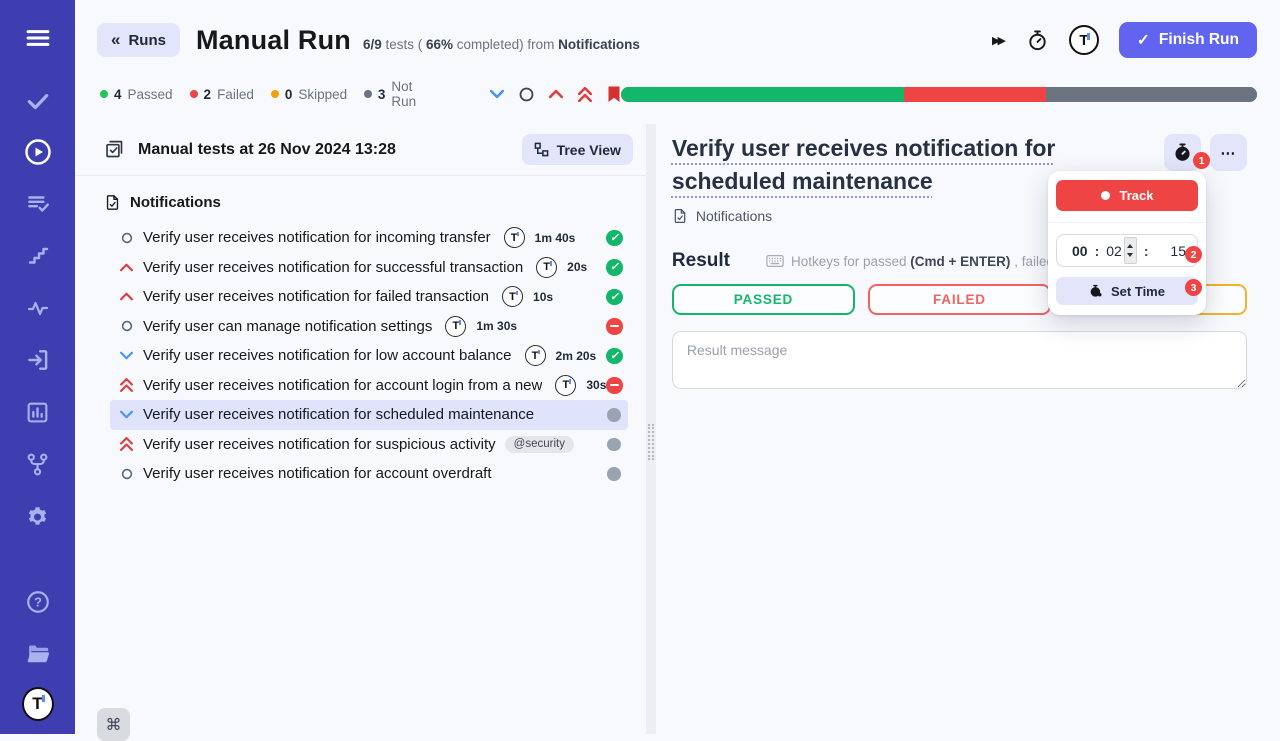  Describe the element at coordinates (267, 149) in the screenshot. I see `run-name: Manual tests at 26 Nov 2024 13:28` at that location.